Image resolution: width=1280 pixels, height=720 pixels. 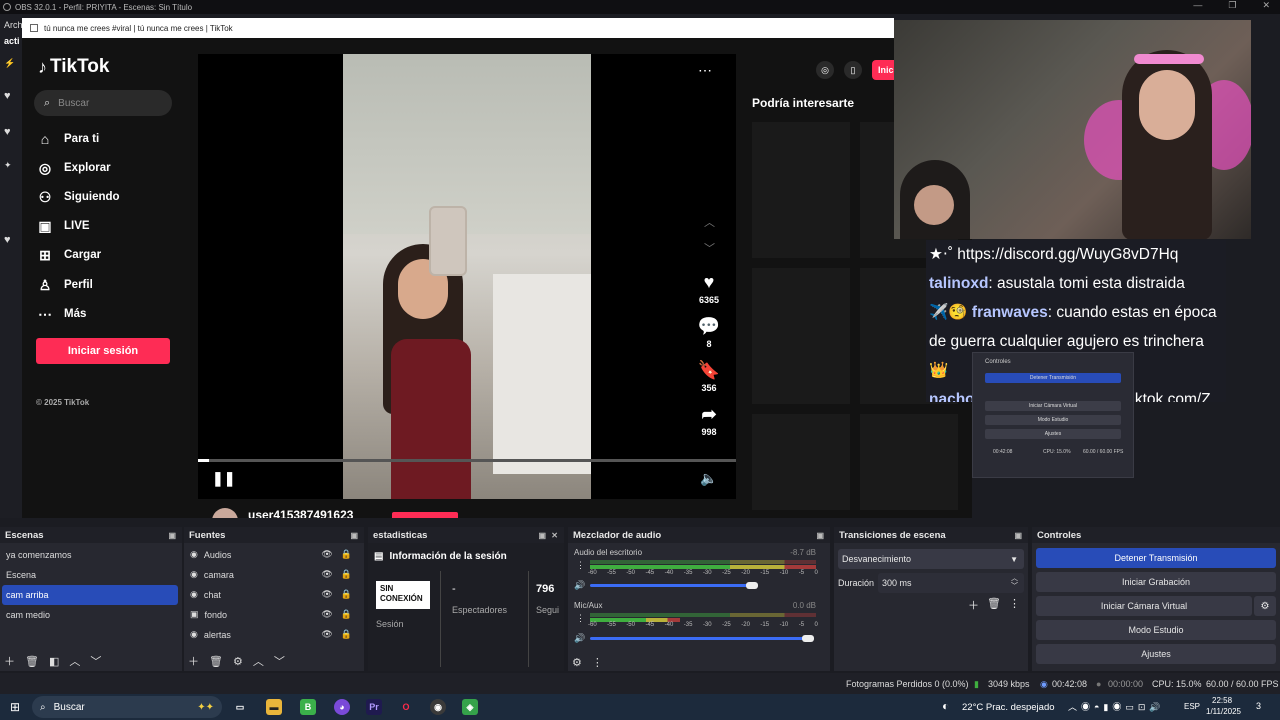 I want to click on search-input: ⌕ Buscar, so click(x=103, y=103).